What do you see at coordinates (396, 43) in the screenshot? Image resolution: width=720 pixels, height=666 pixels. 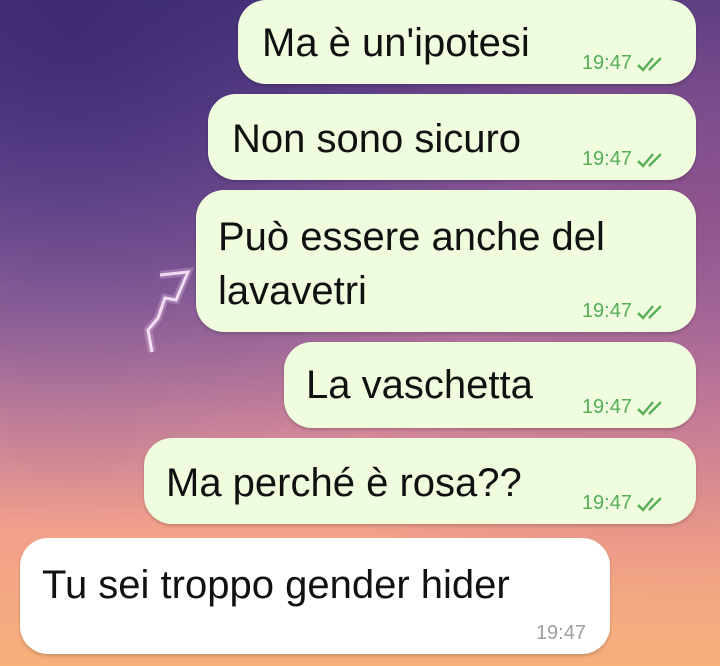 I see `message-text: Ma è un'ipotesi` at bounding box center [396, 43].